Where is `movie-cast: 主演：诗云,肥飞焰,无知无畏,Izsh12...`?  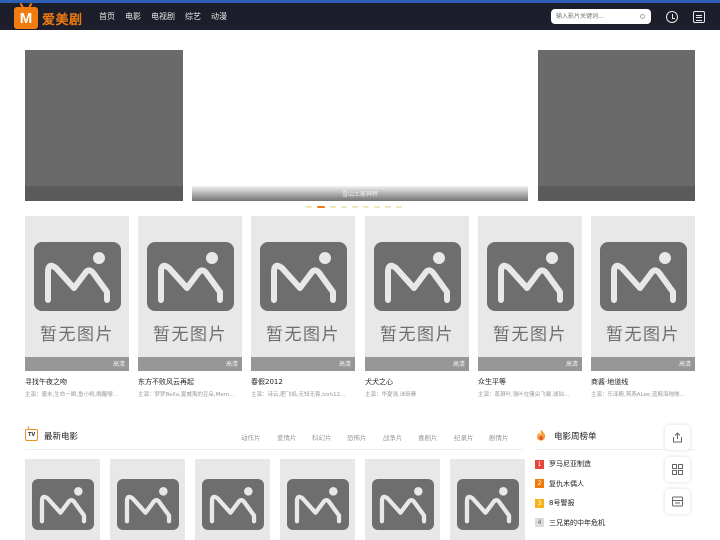
movie-cast: 主演：诗云,肥飞焰,无知无畏,Izsh12... is located at coordinates (298, 395).